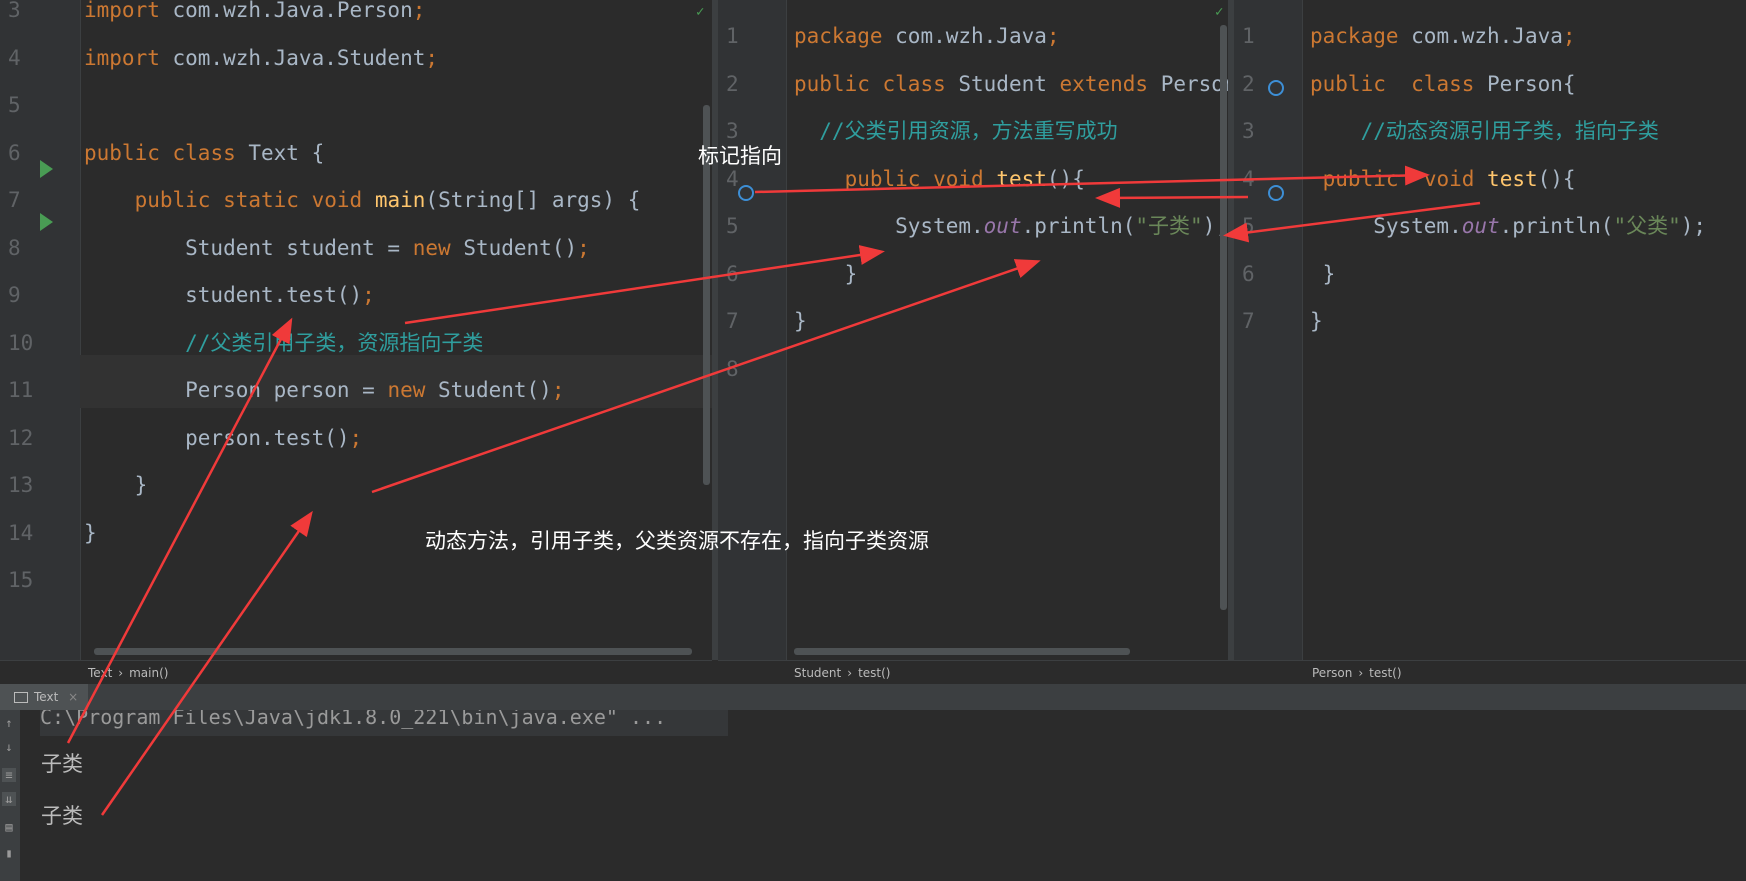  Describe the element at coordinates (21, 697) in the screenshot. I see `console-icon` at that location.